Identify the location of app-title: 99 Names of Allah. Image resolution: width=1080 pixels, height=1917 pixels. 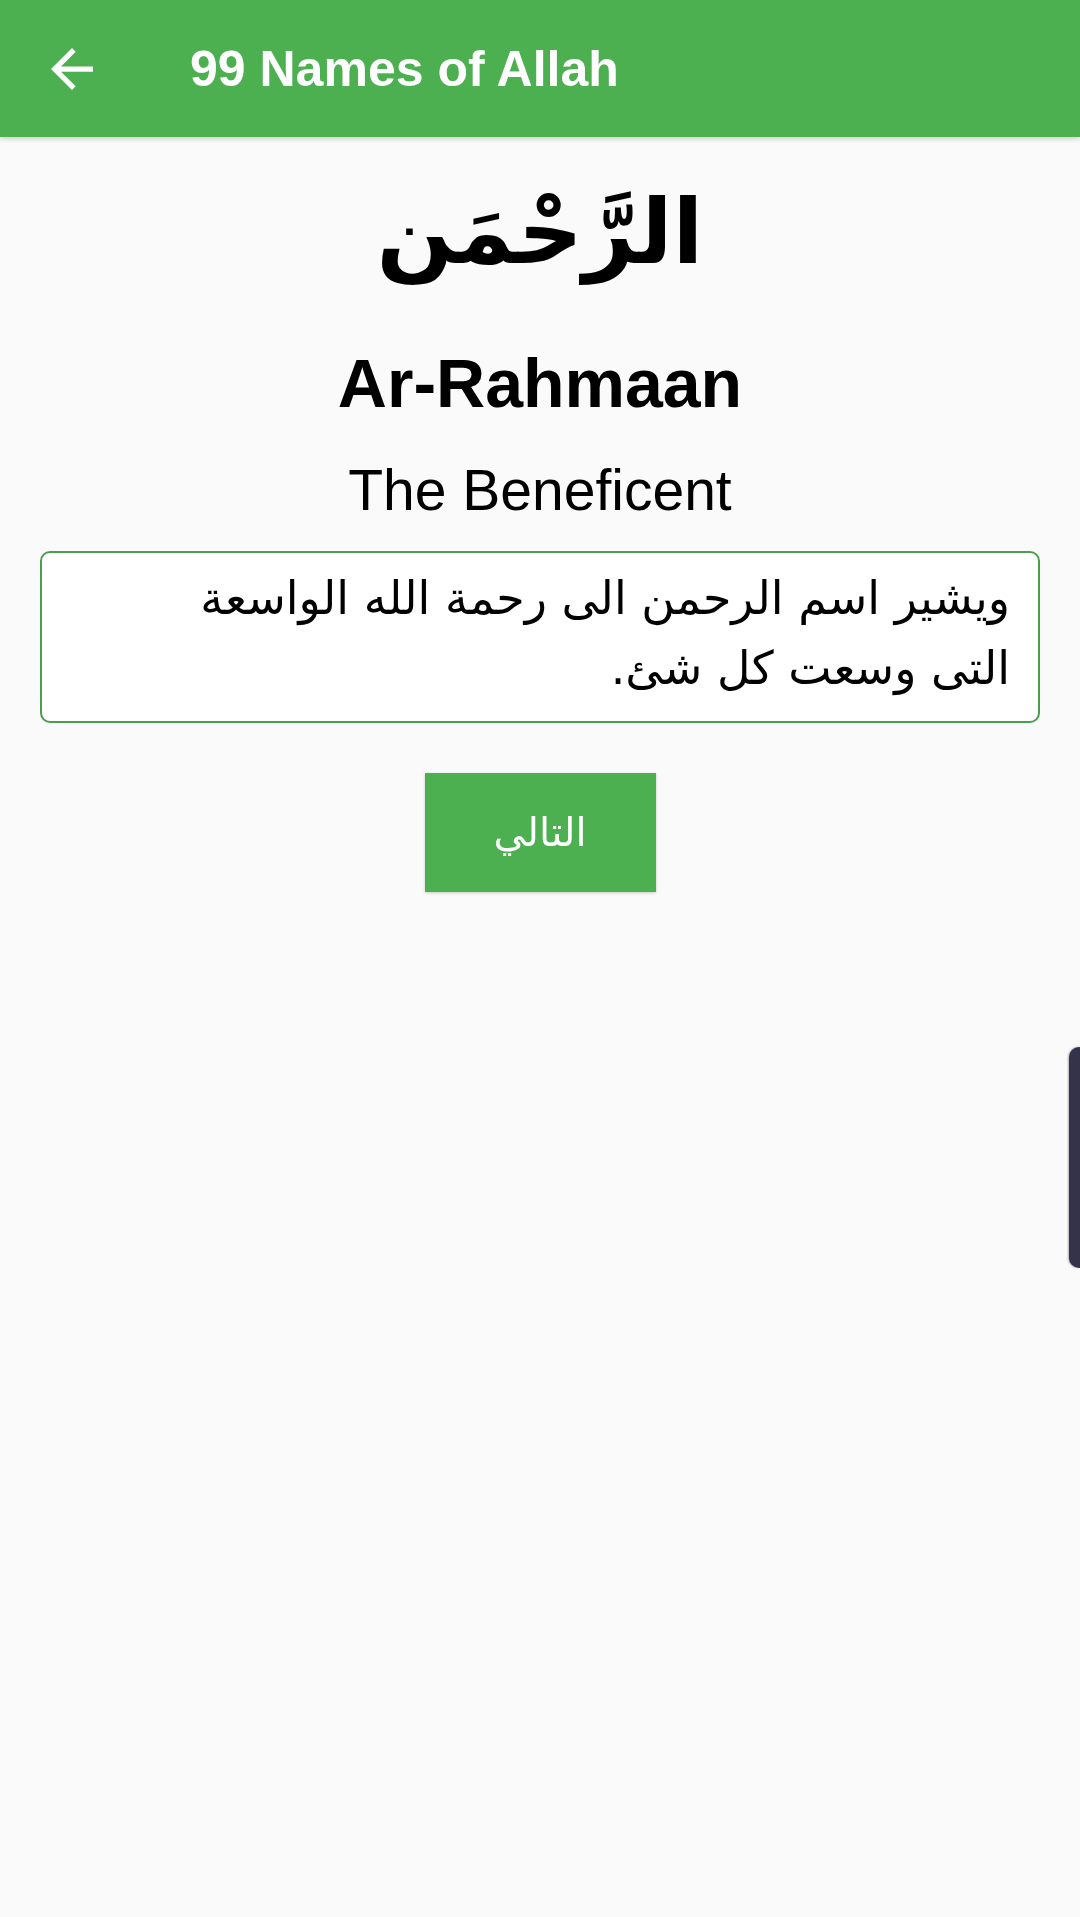
(404, 69).